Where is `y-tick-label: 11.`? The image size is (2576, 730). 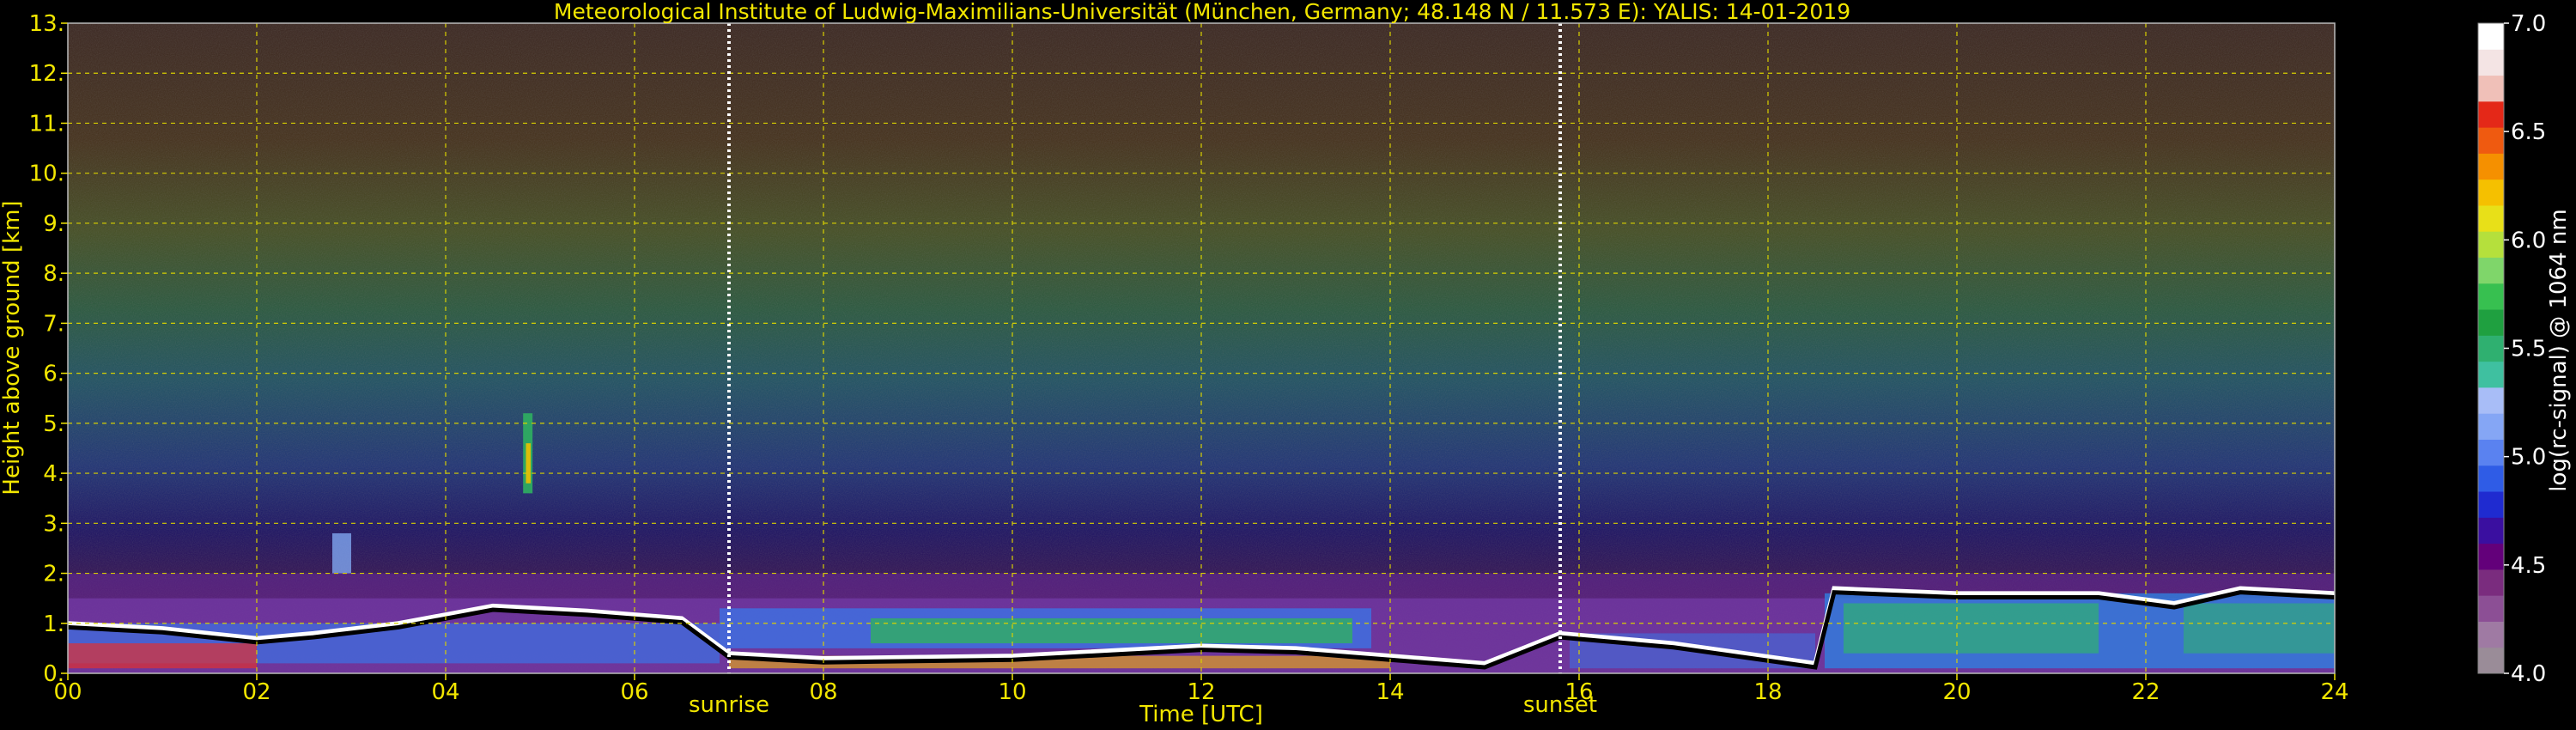
y-tick-label: 11. is located at coordinates (46, 124).